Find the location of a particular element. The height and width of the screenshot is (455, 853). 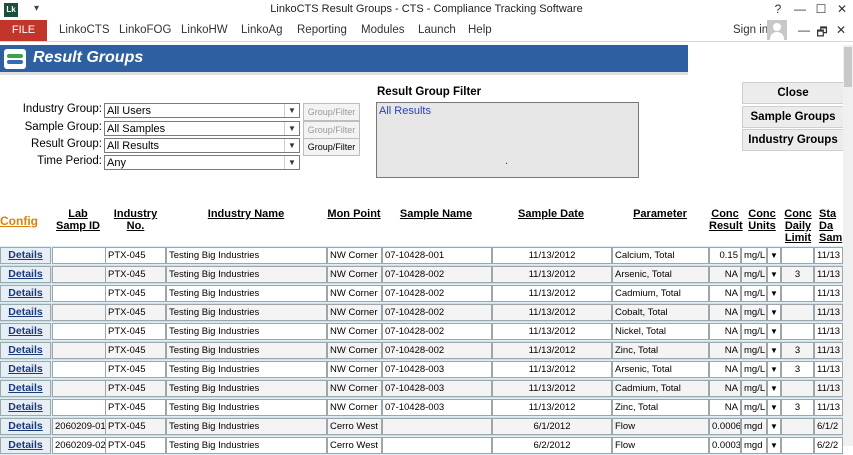

cell-conc-units: mgd is located at coordinates (754, 426).